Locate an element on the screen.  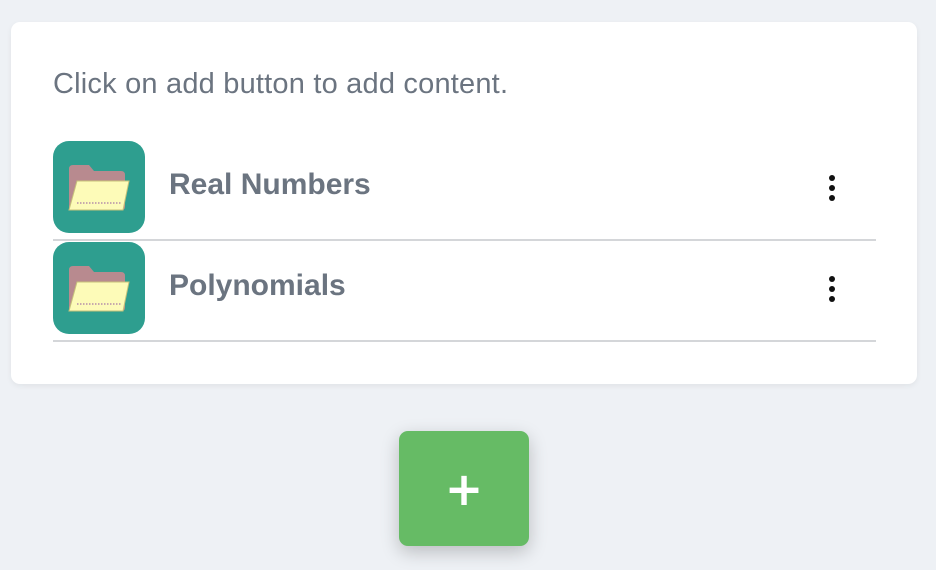
instruction-text: Click on add button to add content. is located at coordinates (281, 84).